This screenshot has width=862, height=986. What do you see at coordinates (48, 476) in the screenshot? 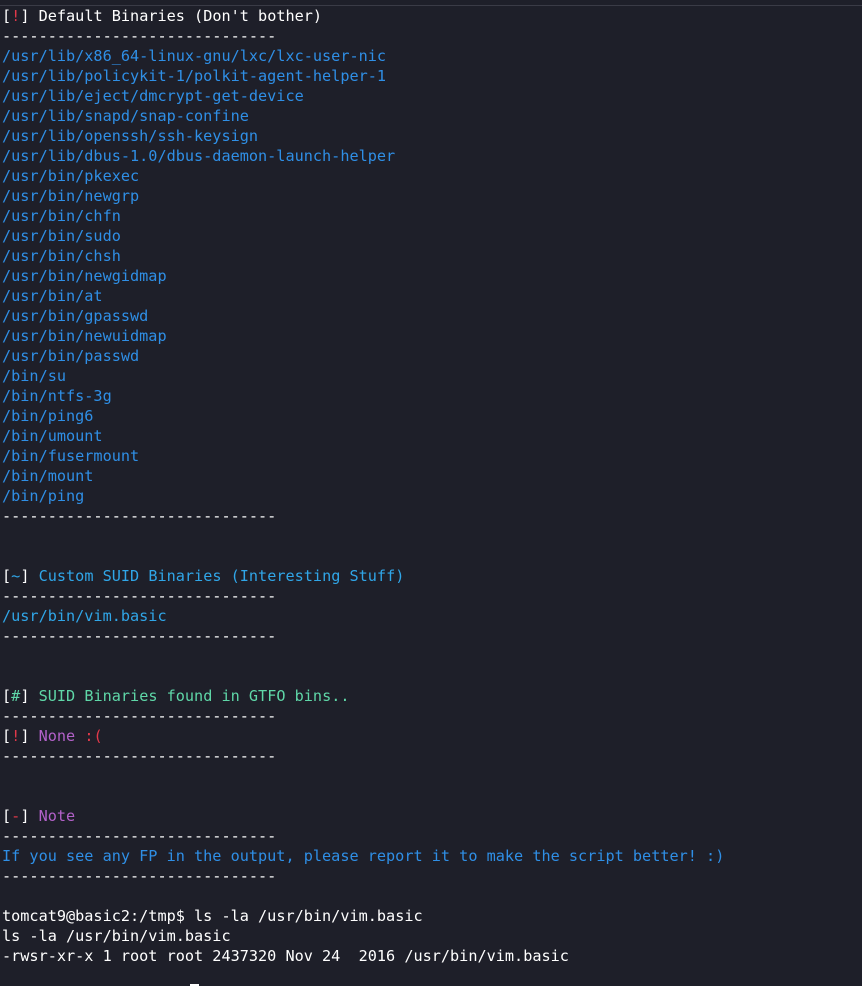
I see `binary-path: /bin/mount` at bounding box center [48, 476].